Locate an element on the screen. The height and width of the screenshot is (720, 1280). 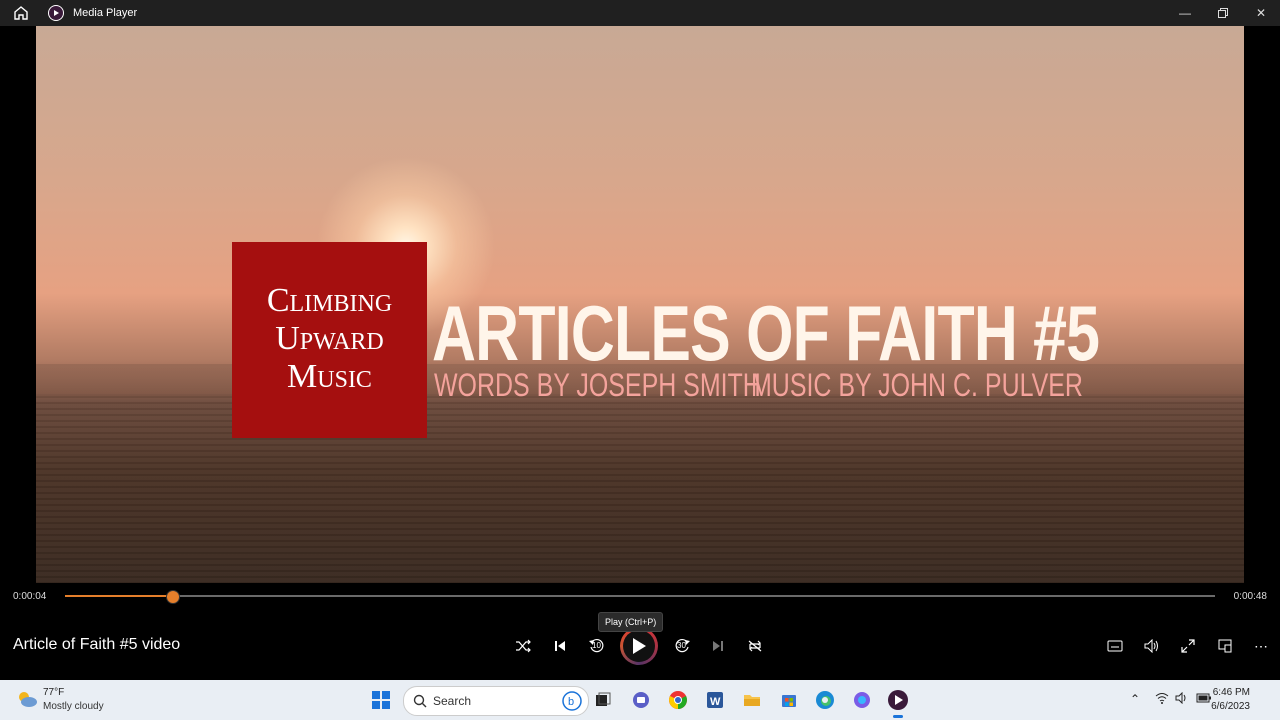
skip-back-button: 10 is located at coordinates (597, 646).